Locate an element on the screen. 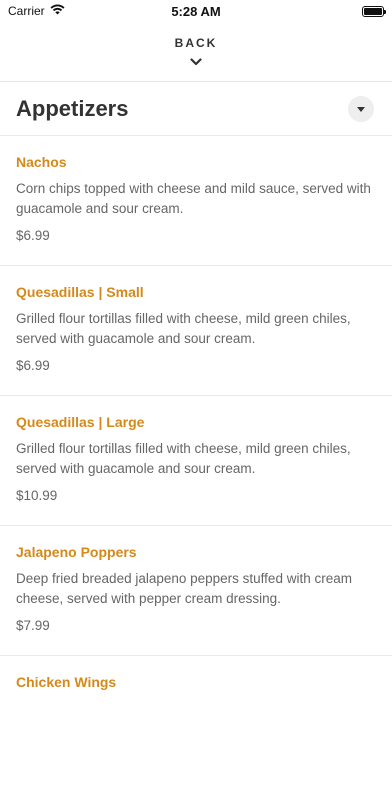 This screenshot has width=392, height=786. status-bar: Carrier 5:28 AM is located at coordinates (196, 11).